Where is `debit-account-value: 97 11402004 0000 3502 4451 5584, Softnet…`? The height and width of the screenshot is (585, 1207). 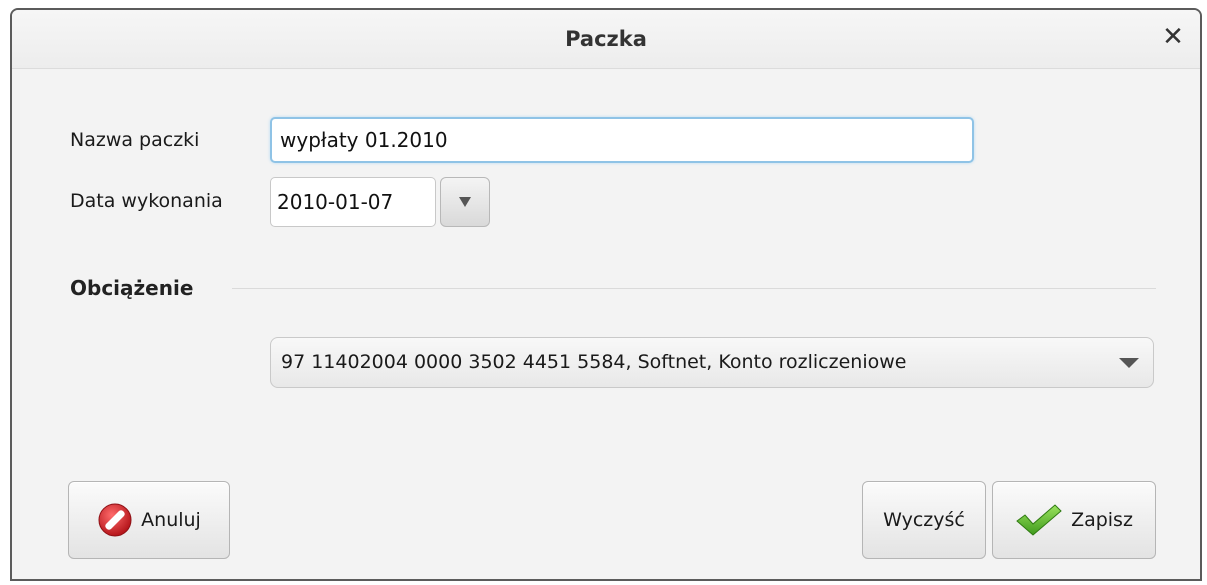
debit-account-value: 97 11402004 0000 3502 4451 5584, Softnet… is located at coordinates (594, 362).